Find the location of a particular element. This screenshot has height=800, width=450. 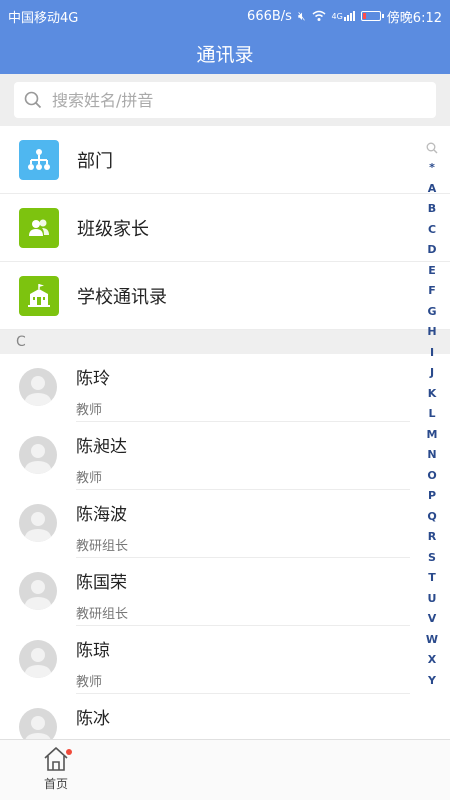

wifi-icon is located at coordinates (318, 15).